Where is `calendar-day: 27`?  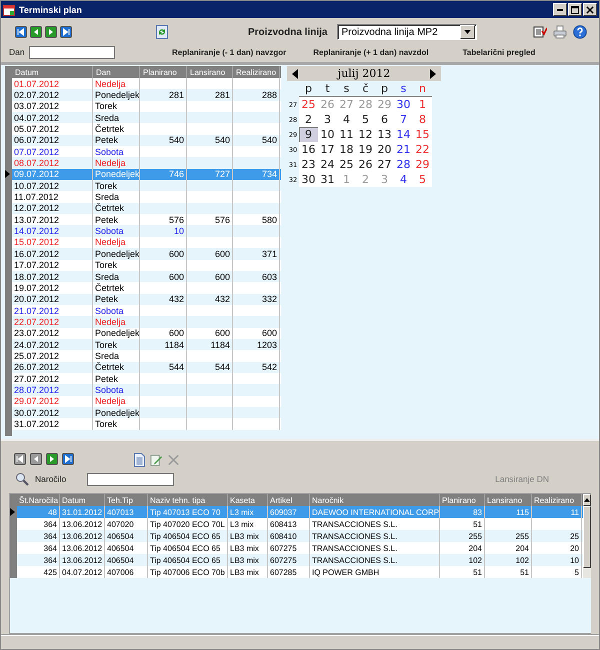 calendar-day: 27 is located at coordinates (384, 164).